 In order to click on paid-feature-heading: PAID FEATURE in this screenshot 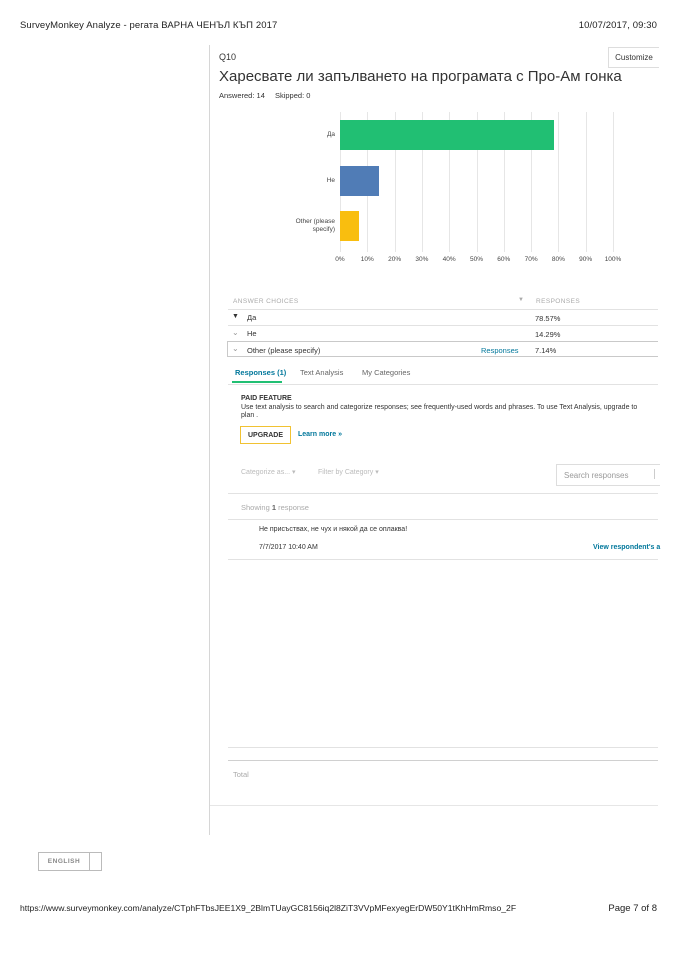, I will do `click(266, 398)`.